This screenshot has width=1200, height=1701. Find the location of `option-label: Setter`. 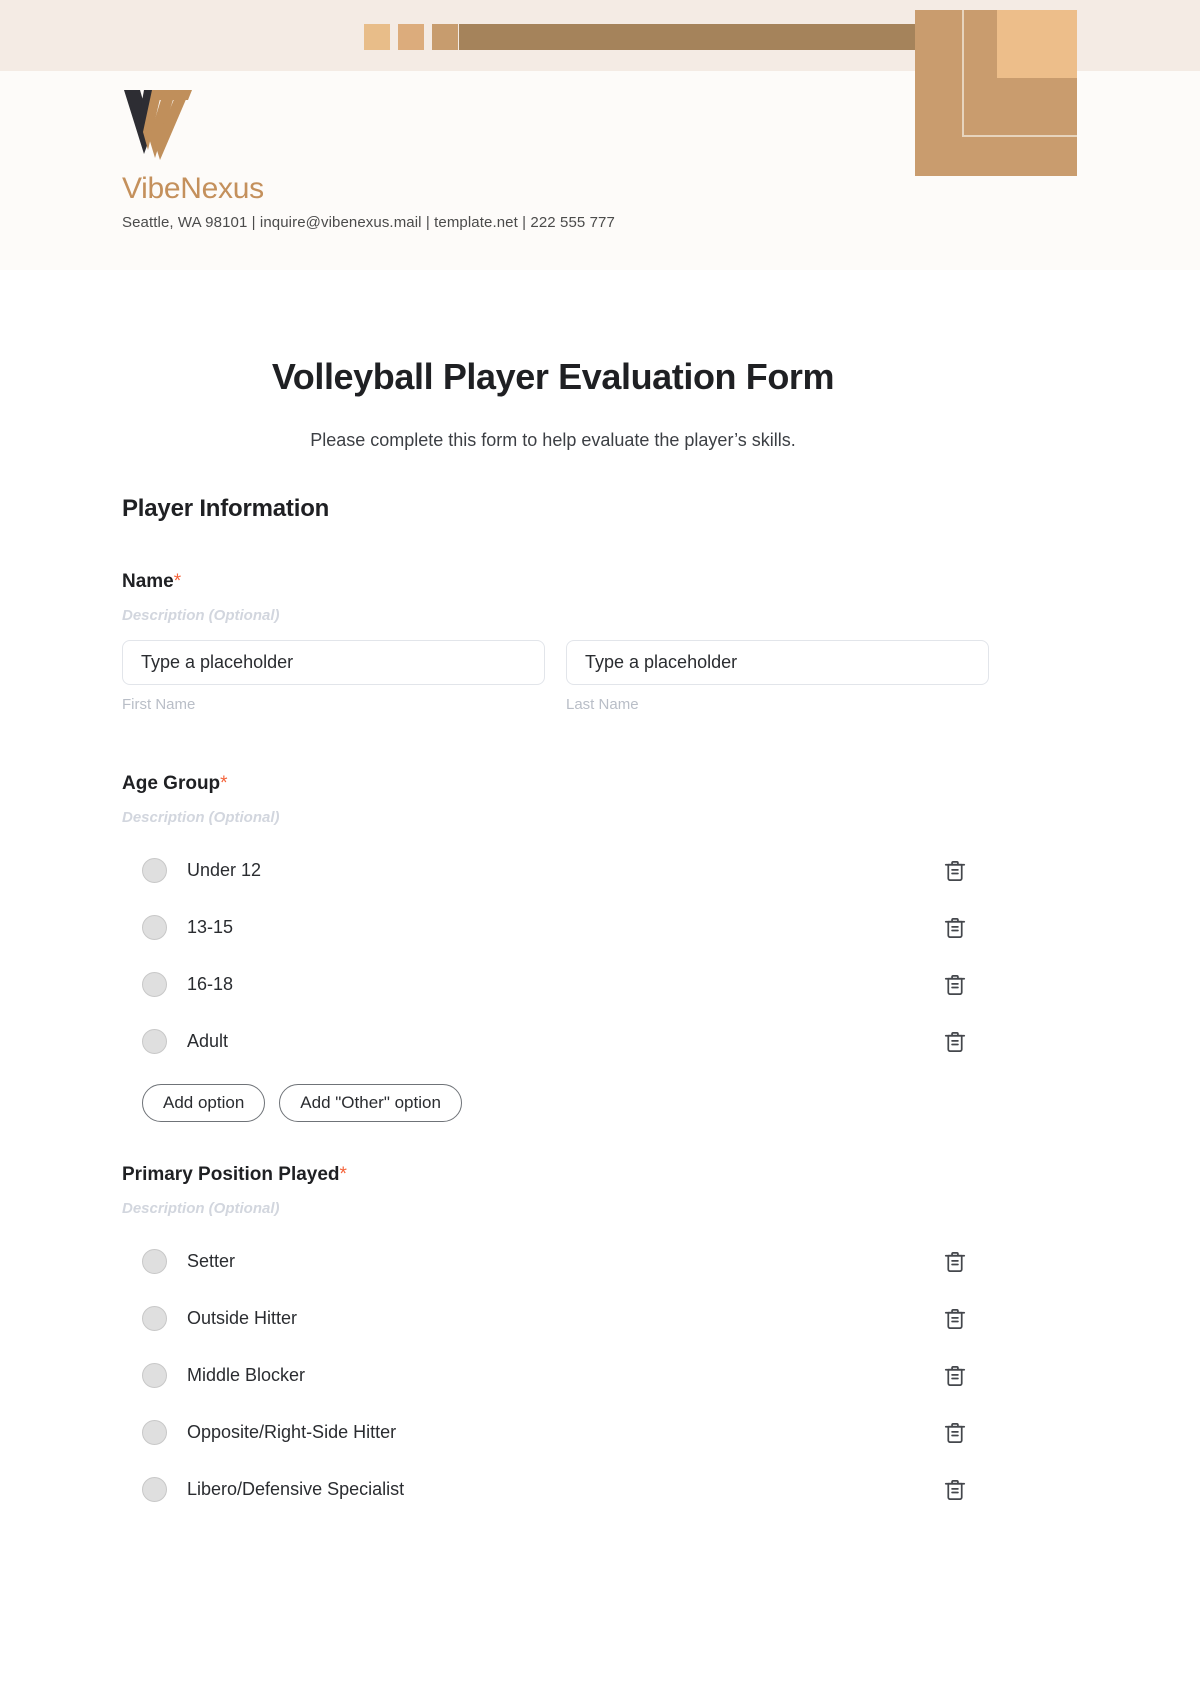

option-label: Setter is located at coordinates (211, 1261).